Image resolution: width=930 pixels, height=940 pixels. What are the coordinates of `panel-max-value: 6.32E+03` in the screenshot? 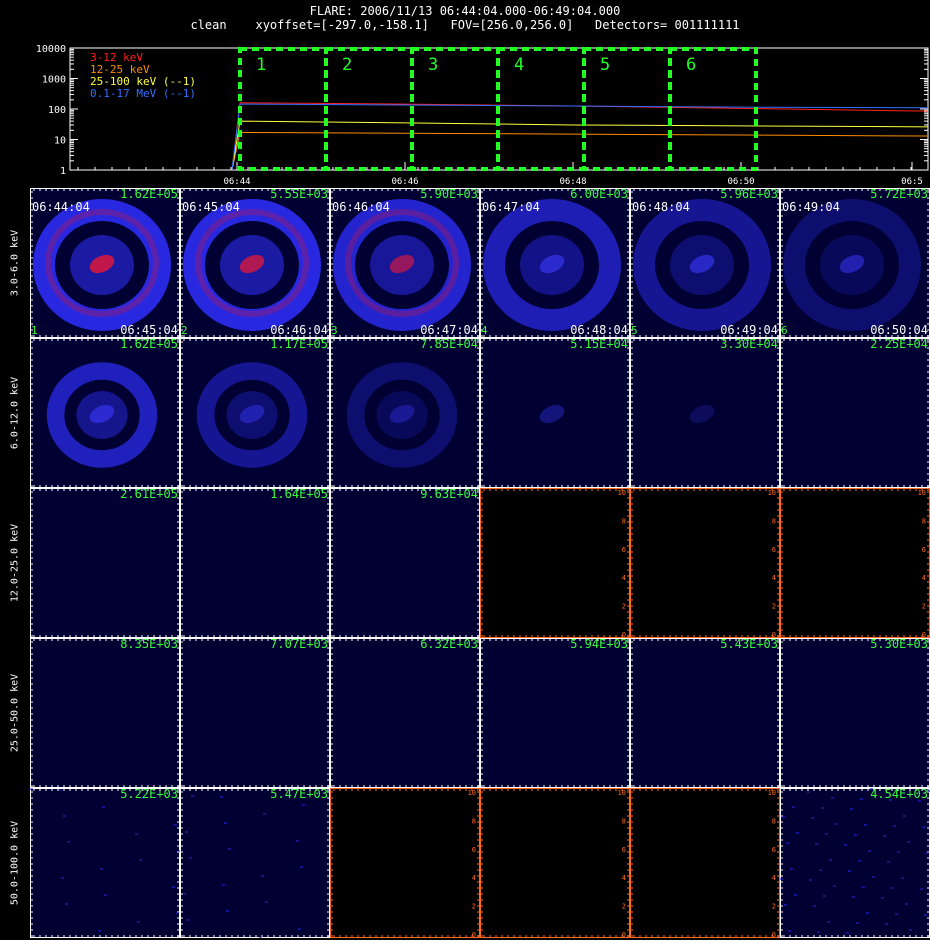 It's located at (449, 644).